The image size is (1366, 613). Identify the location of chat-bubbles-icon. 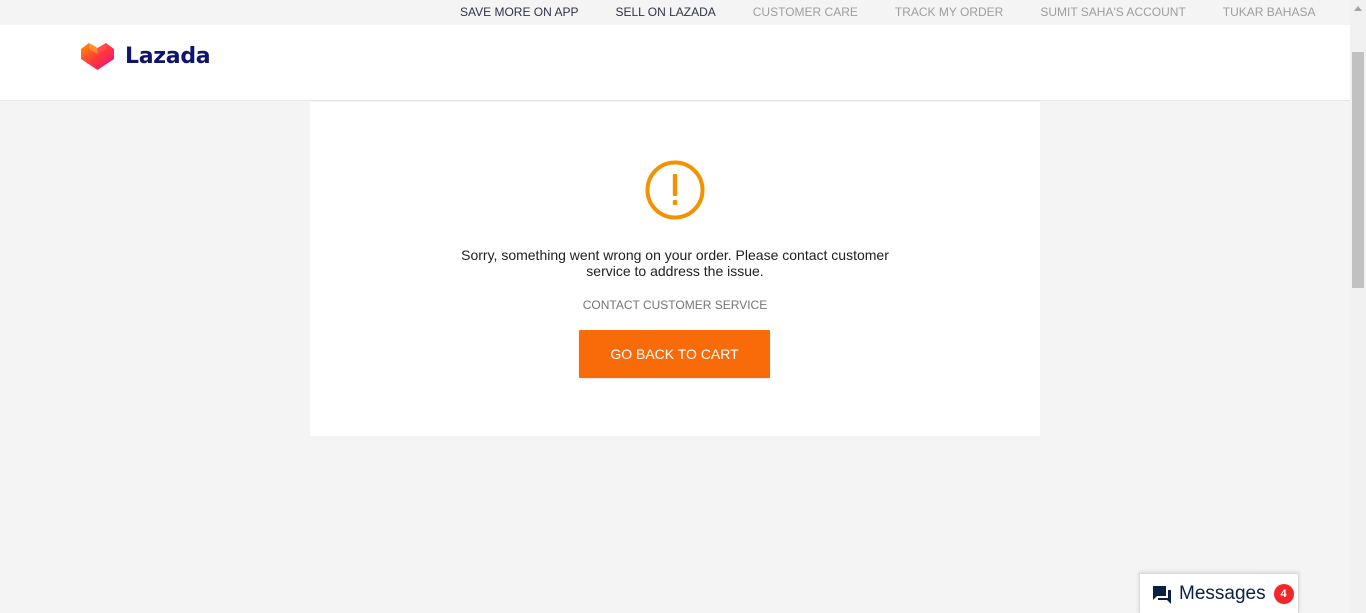
(1162, 595).